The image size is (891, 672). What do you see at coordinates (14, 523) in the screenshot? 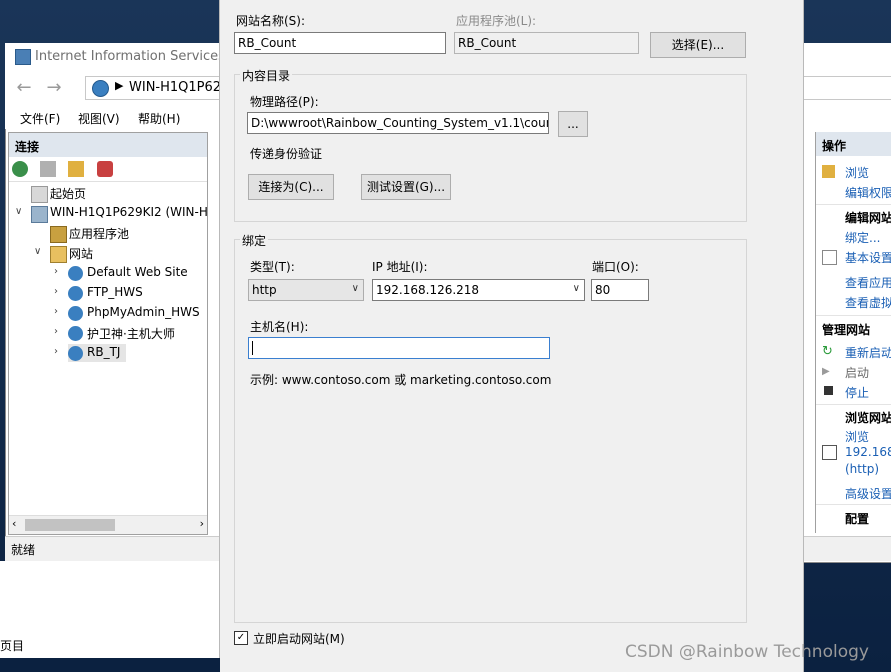
I see `scroll-left-icon: ‹` at bounding box center [14, 523].